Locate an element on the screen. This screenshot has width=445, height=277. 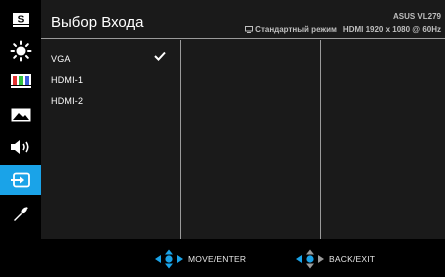
sidebar-item-brightness is located at coordinates (20, 51).